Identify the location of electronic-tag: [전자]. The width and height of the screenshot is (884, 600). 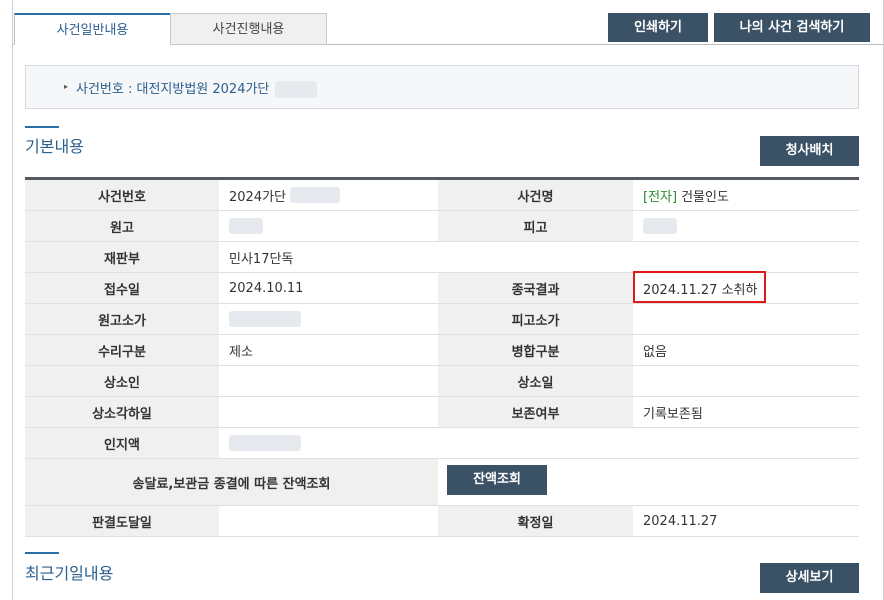
(660, 197).